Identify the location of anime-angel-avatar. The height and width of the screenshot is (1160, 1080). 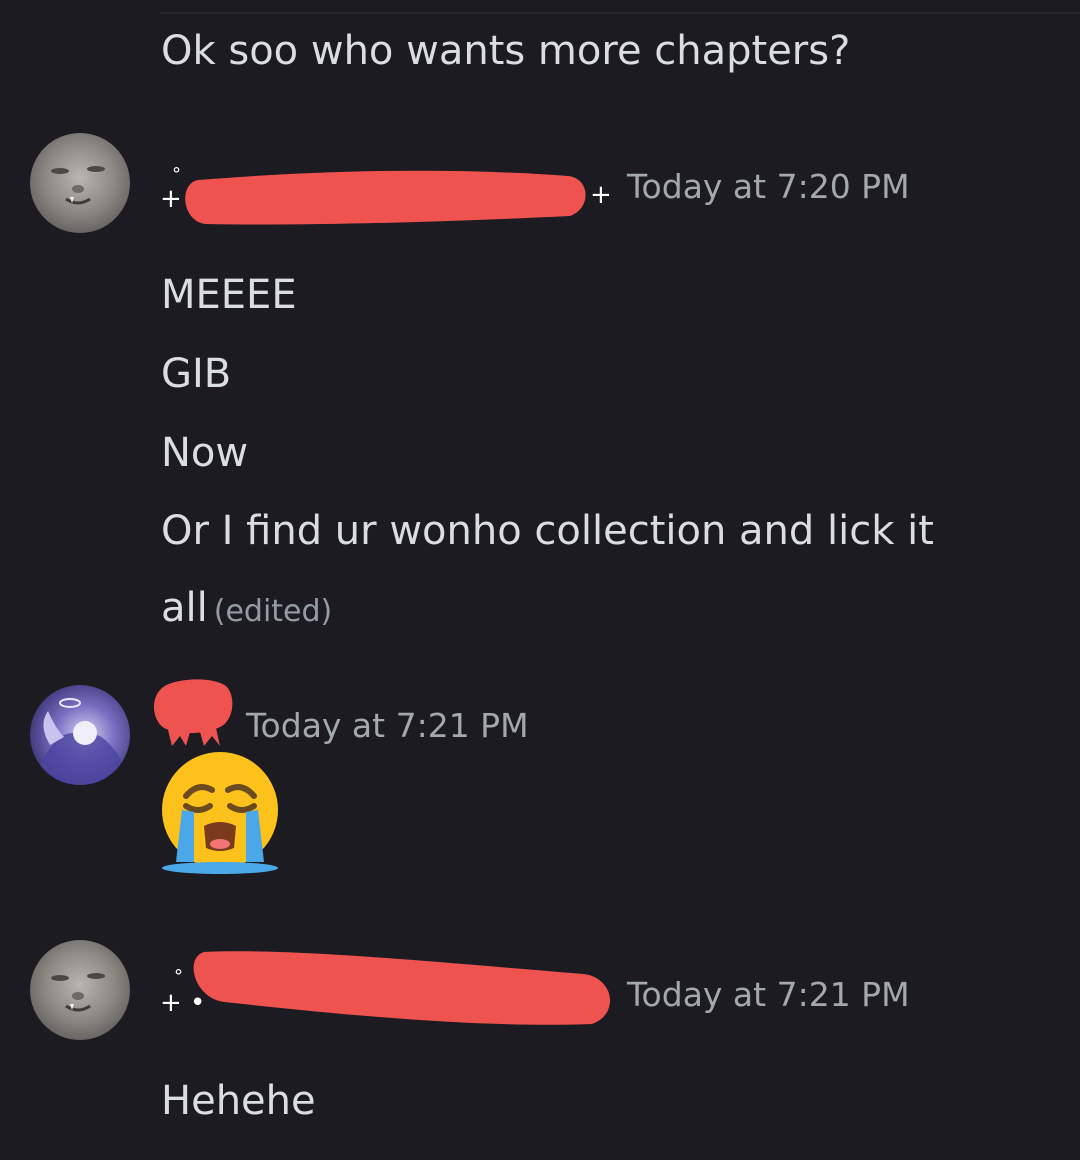
(80, 735).